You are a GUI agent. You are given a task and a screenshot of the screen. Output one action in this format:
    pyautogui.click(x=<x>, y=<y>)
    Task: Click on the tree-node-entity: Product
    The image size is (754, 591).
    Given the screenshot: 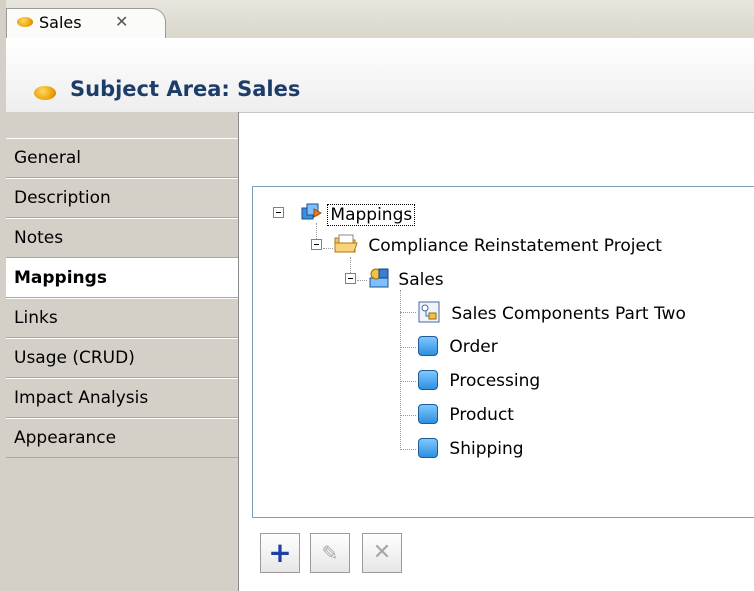 What is the action you would take?
    pyautogui.click(x=466, y=414)
    